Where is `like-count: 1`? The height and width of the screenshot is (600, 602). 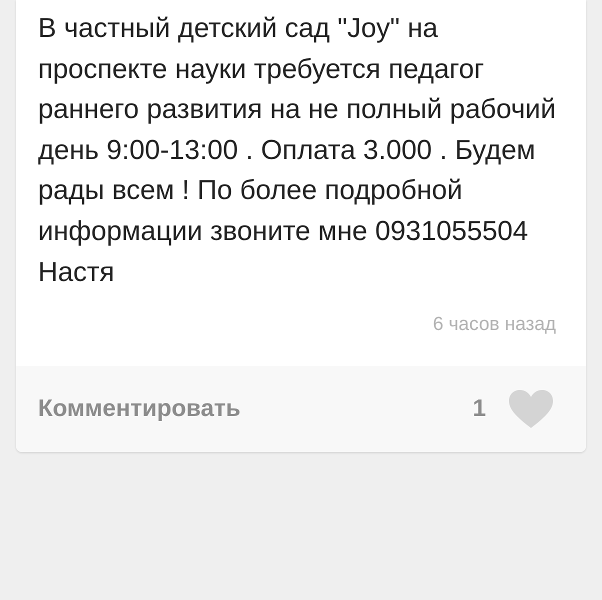
like-count: 1 is located at coordinates (479, 409).